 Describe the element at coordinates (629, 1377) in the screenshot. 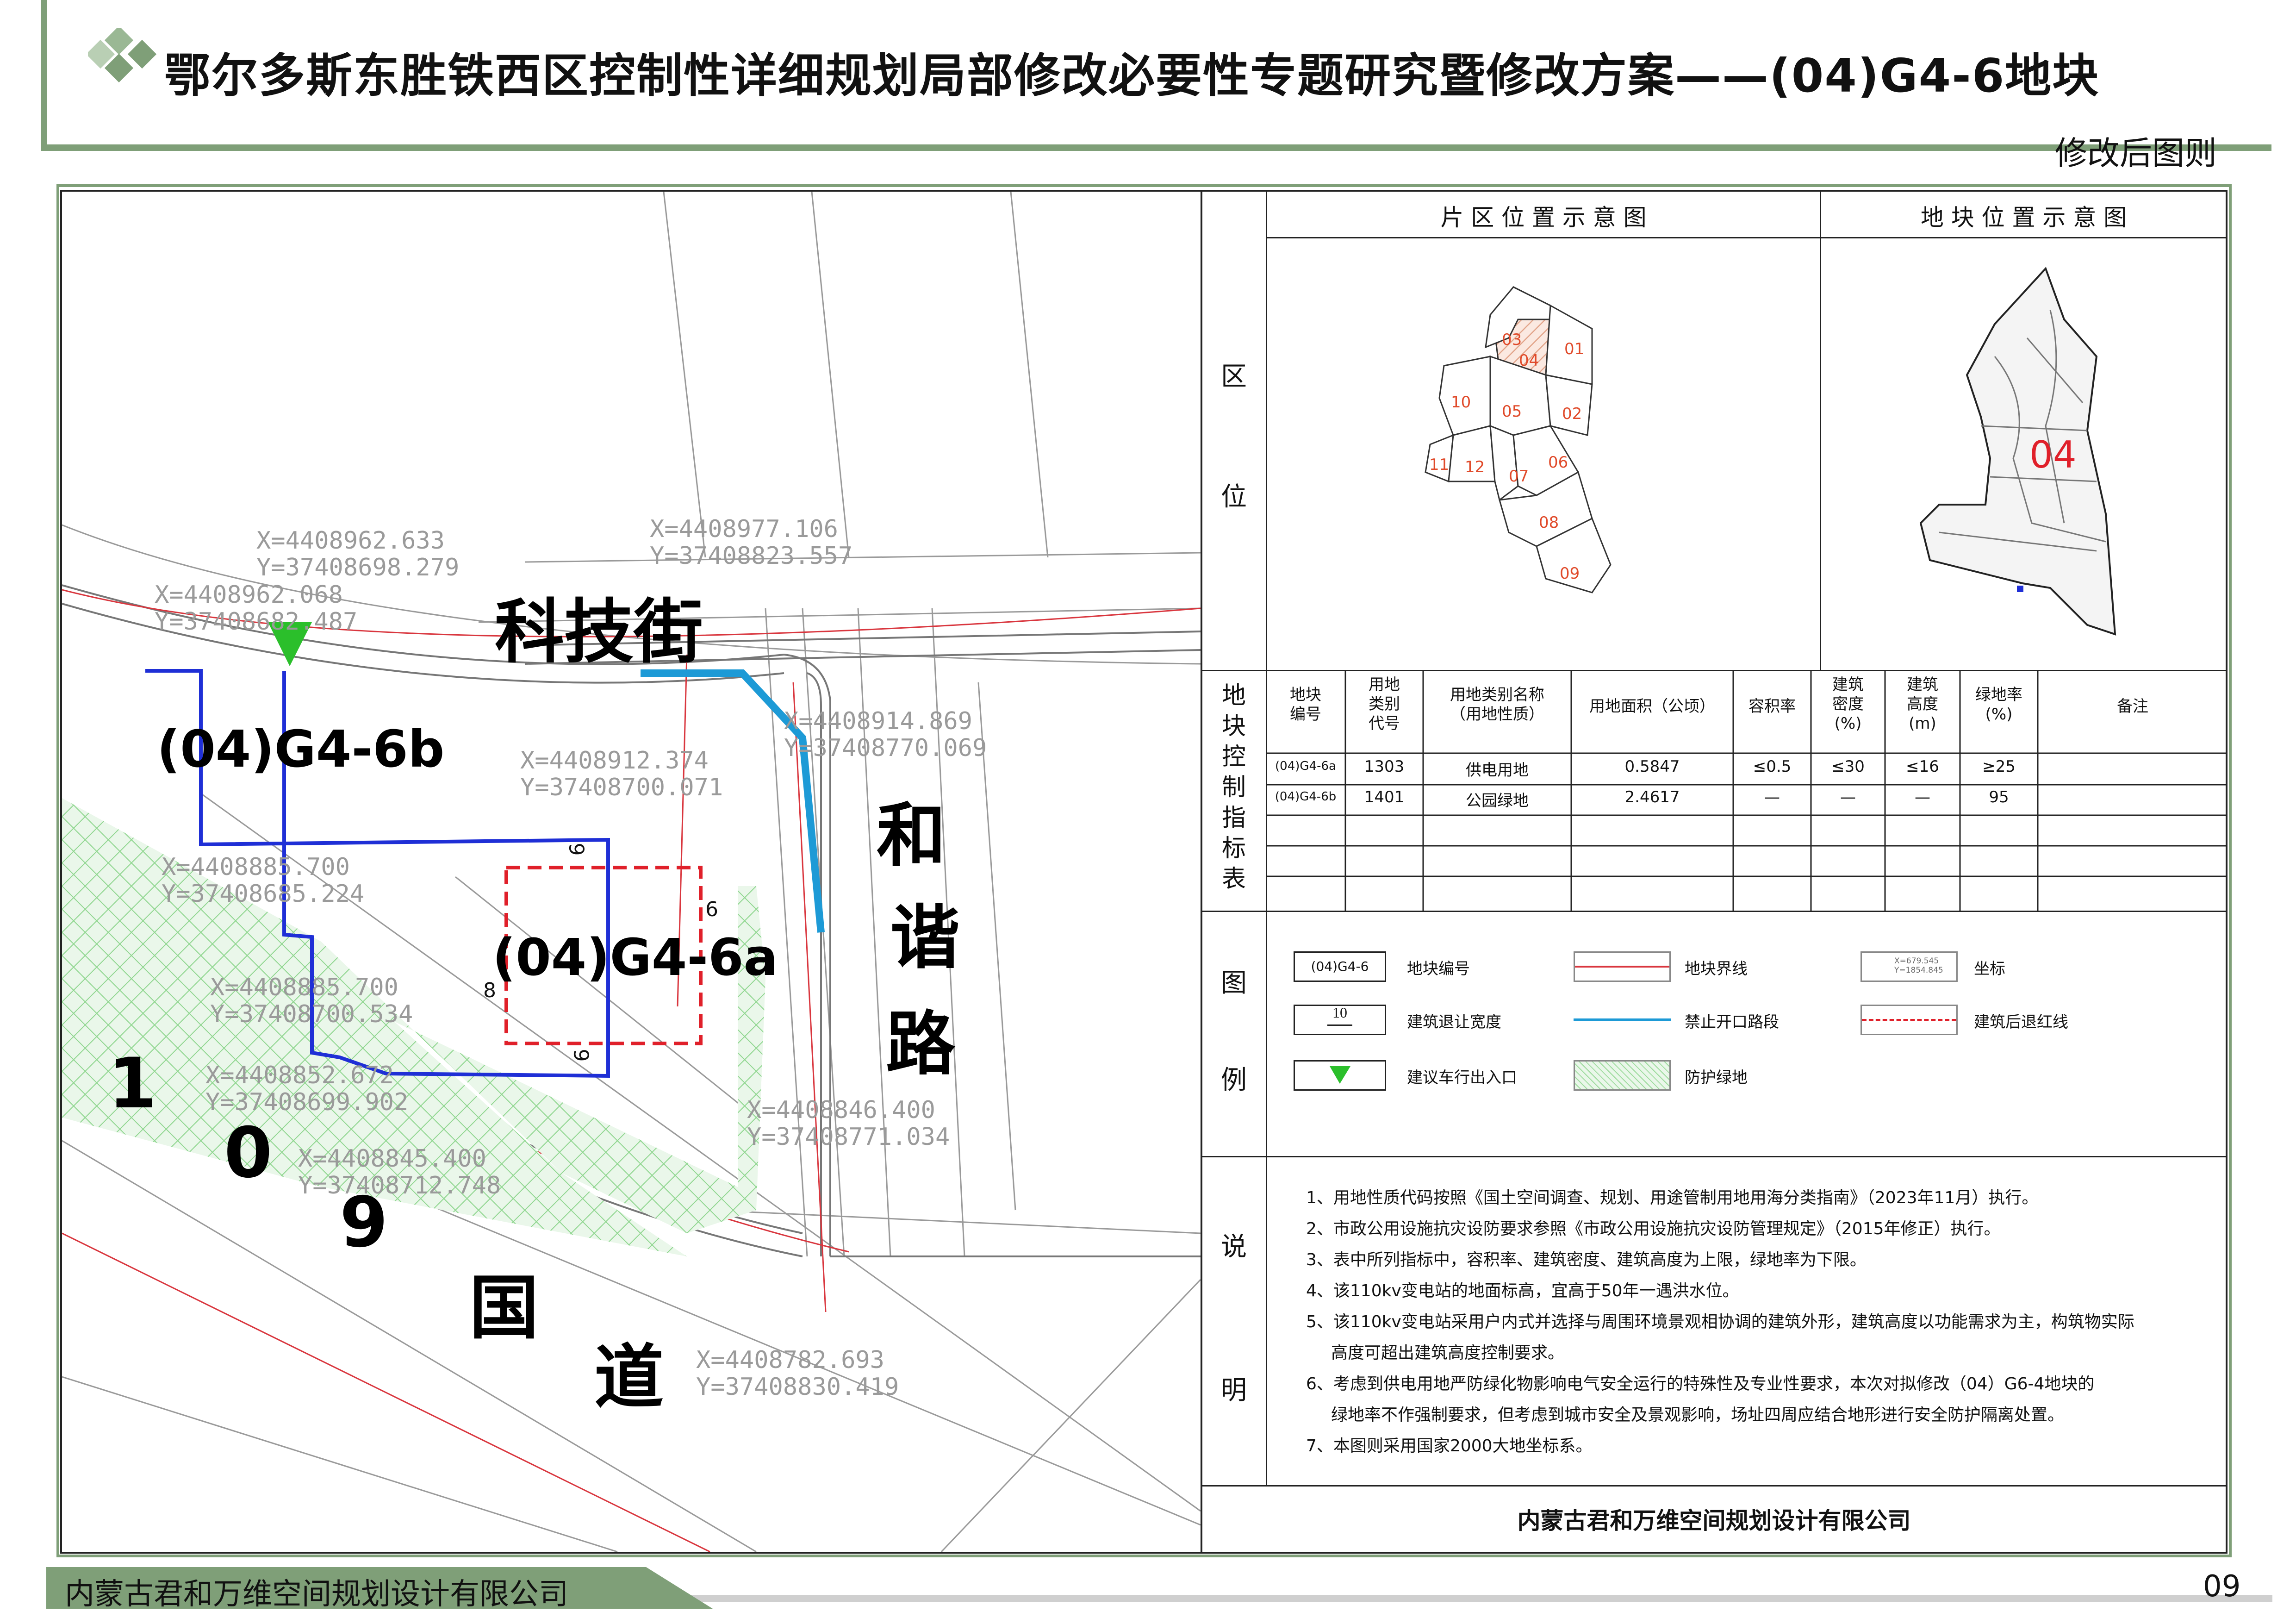

I see `road-109-5: 道` at that location.